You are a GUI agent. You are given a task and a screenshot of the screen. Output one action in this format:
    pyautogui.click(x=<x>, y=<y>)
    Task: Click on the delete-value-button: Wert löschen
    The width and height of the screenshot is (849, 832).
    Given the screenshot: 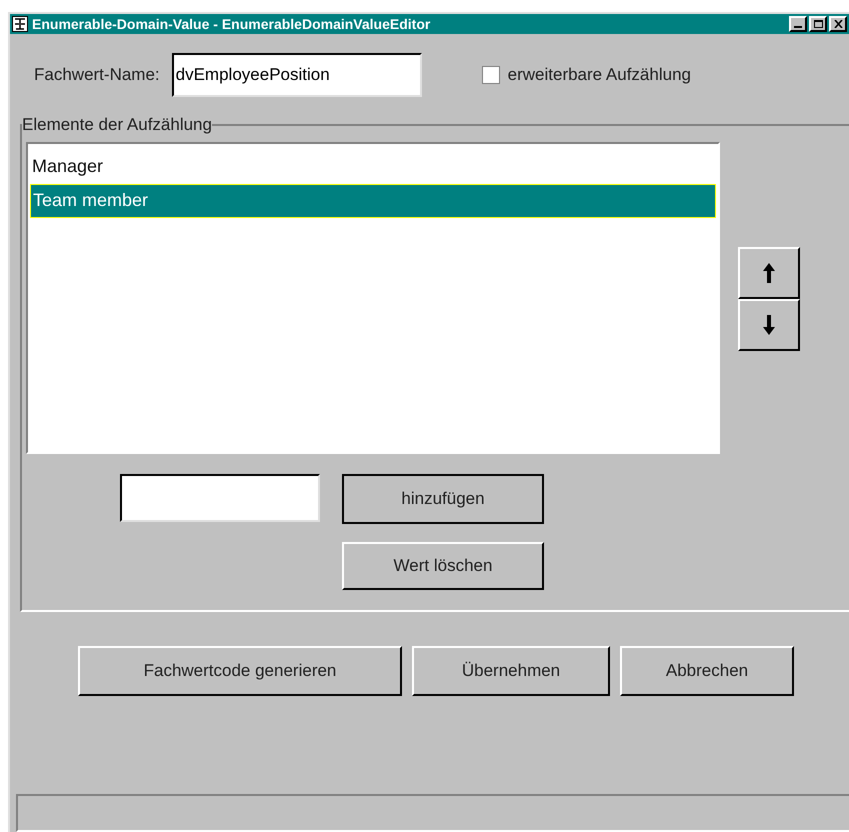 What is the action you would take?
    pyautogui.click(x=443, y=566)
    